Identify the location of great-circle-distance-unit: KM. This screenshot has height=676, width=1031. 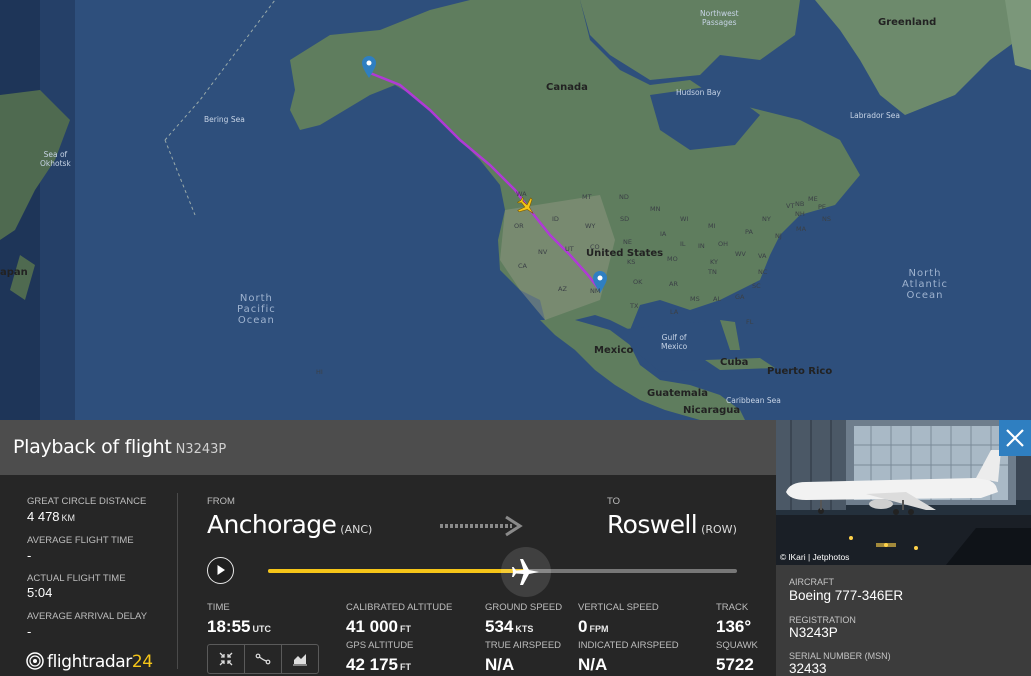
(68, 518).